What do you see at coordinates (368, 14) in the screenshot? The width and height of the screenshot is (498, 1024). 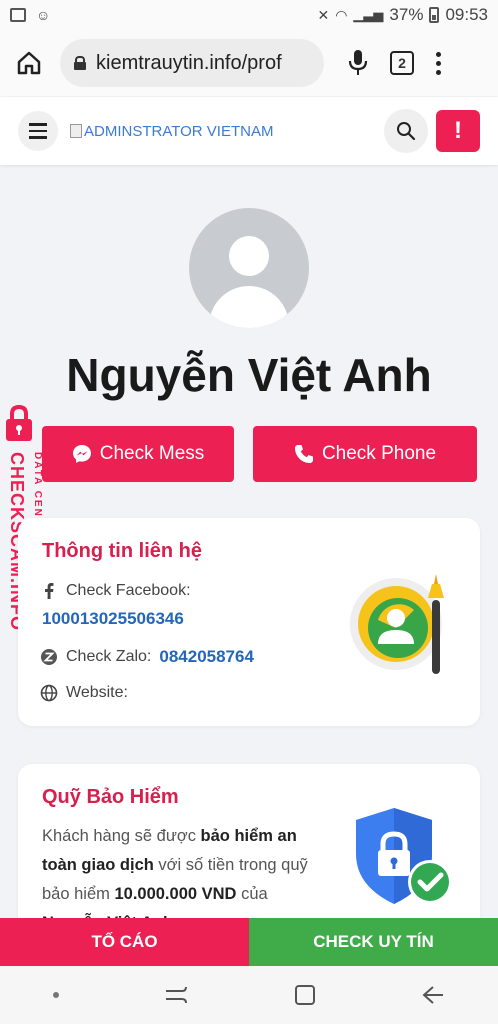 I see `signal-icon: ▁▃▅` at bounding box center [368, 14].